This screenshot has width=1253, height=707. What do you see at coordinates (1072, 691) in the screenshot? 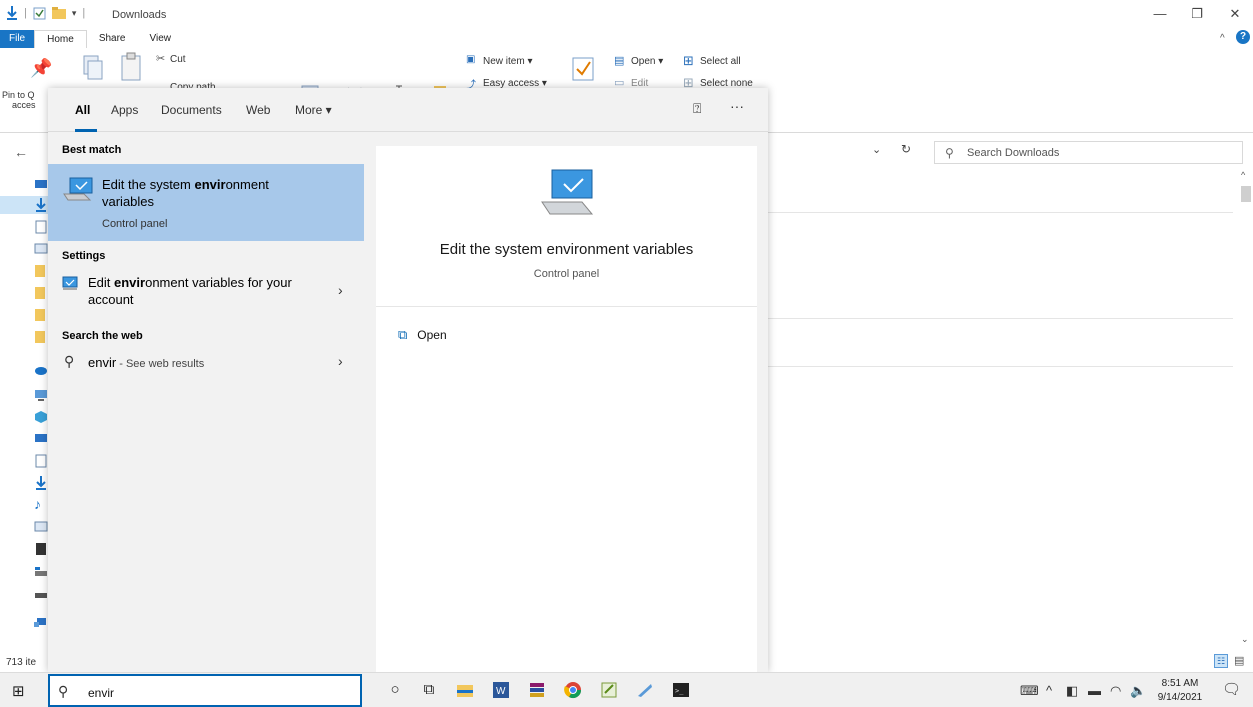
I see `meet-now-icon: ◧` at bounding box center [1072, 691].